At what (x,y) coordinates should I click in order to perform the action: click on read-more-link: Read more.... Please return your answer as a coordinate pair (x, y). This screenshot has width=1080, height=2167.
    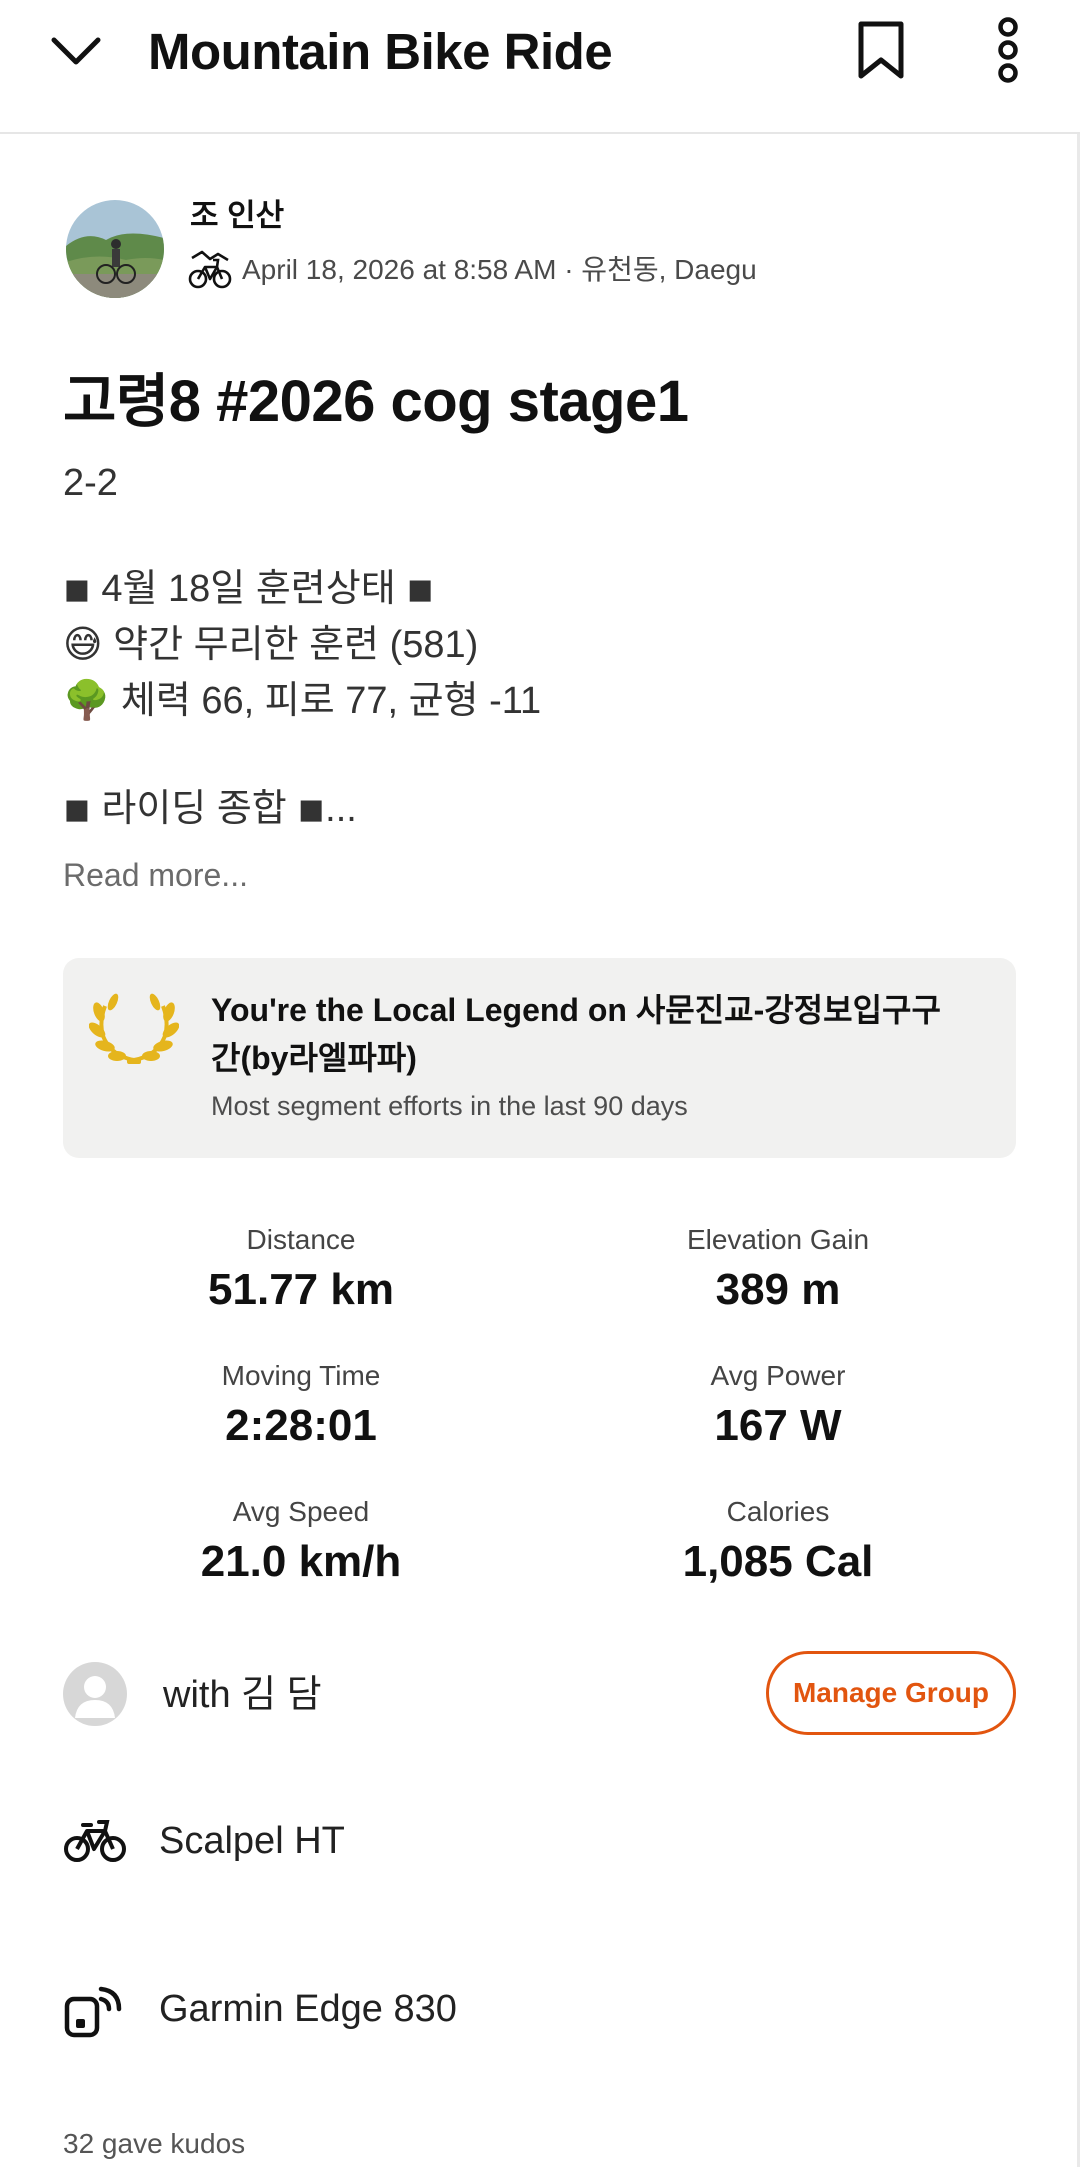
    Looking at the image, I should click on (155, 875).